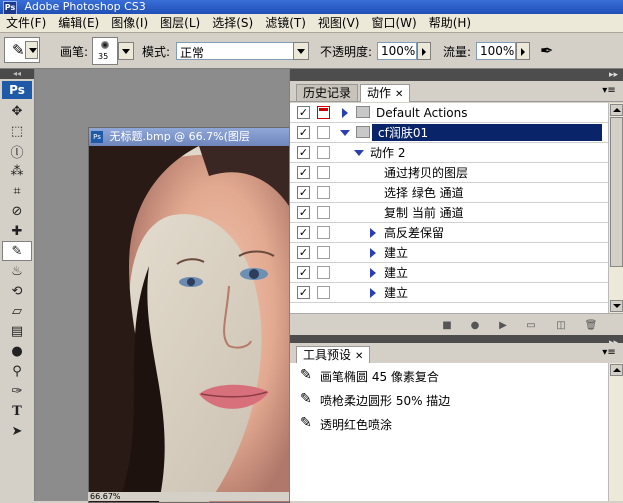 This screenshot has height=503, width=623. What do you see at coordinates (561, 325) in the screenshot?
I see `new-action-icon: ◫` at bounding box center [561, 325].